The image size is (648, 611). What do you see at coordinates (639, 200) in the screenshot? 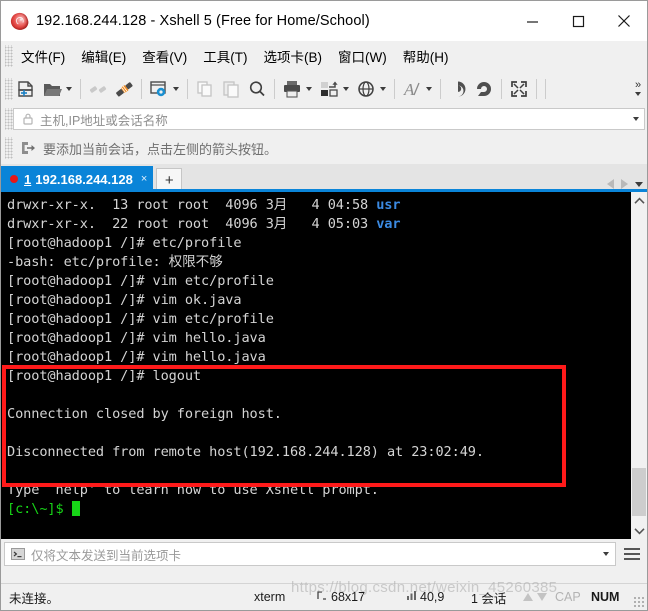
I see `scroll-up-button` at bounding box center [639, 200].